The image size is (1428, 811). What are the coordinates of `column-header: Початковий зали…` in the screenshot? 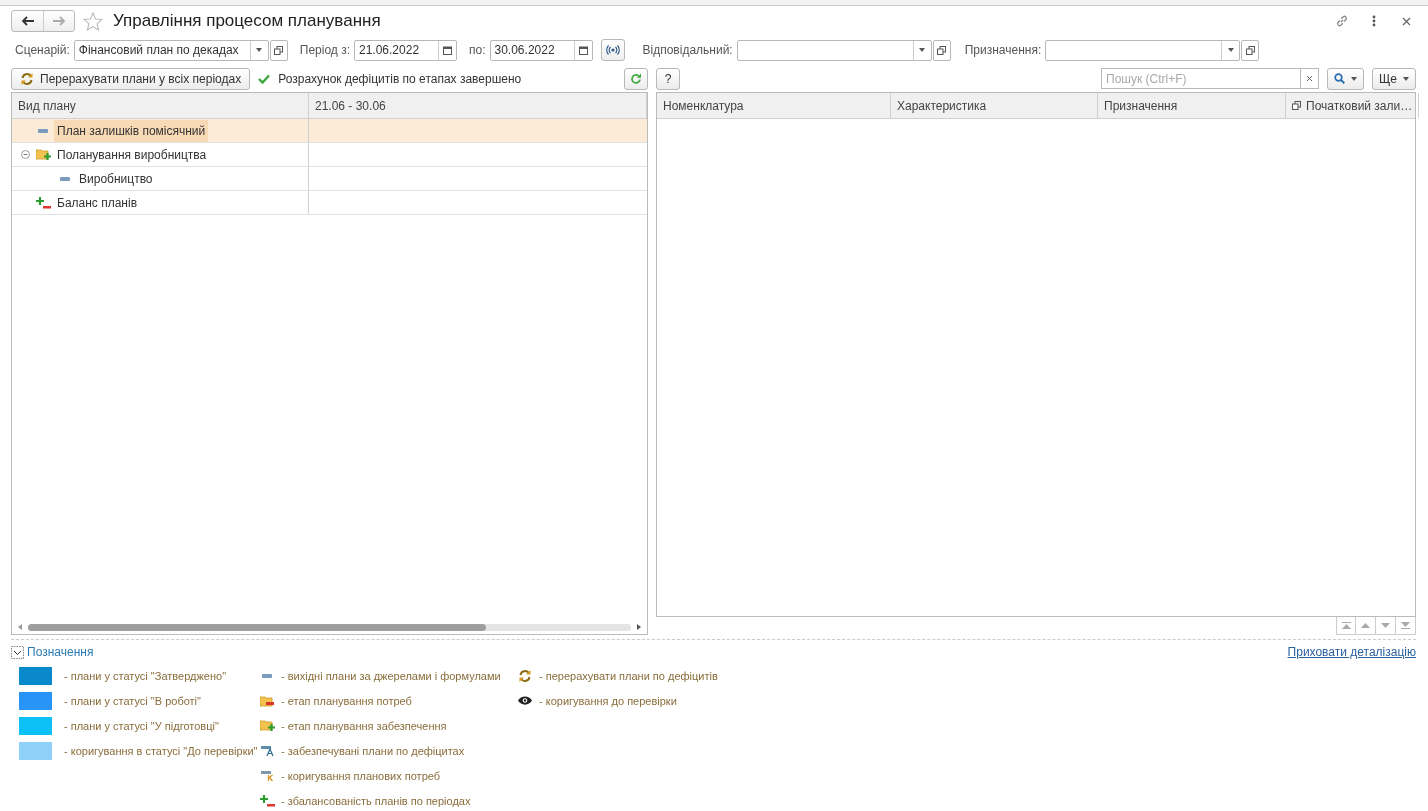 It's located at (1353, 105).